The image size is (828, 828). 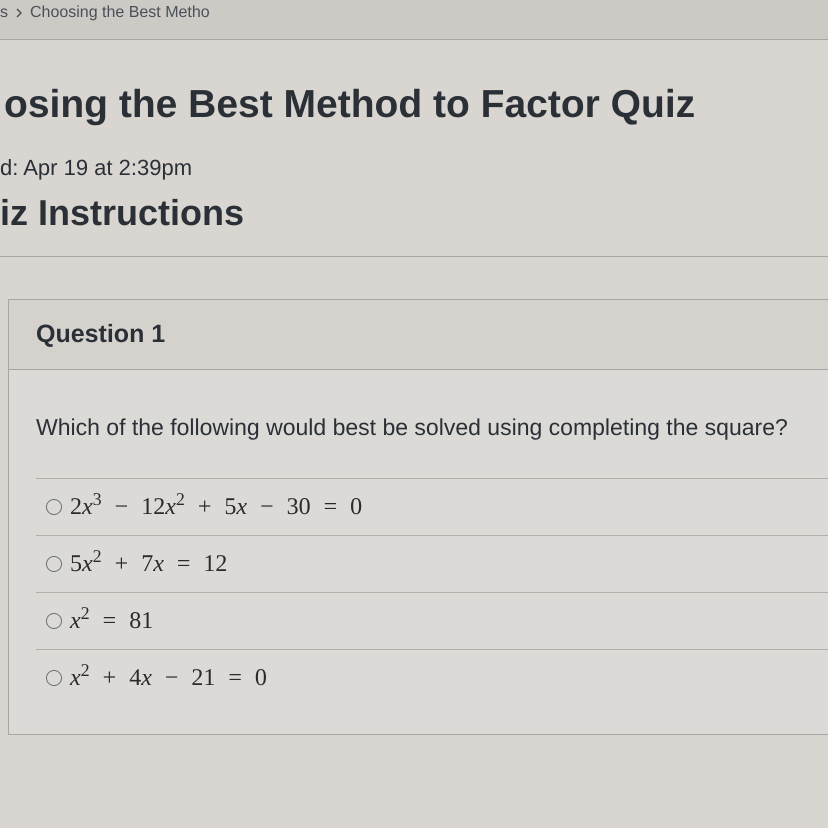 I want to click on answer-option: x$^{2}$ + 4x − 21 = 0, so click(x=168, y=678).